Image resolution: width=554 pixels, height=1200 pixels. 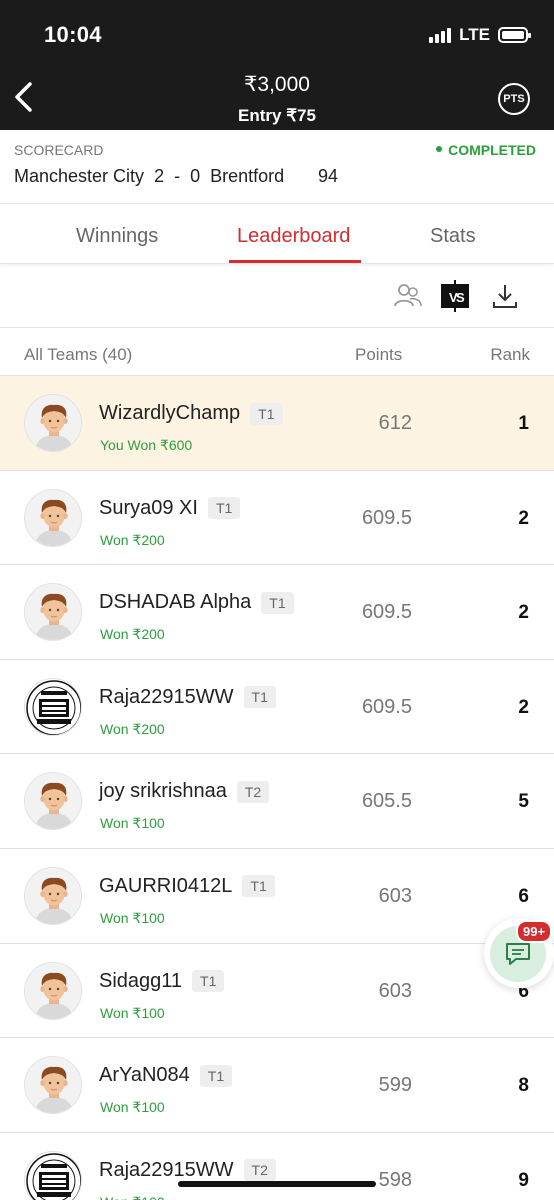 What do you see at coordinates (144, 1075) in the screenshot?
I see `team-owner-name: ArYaN084` at bounding box center [144, 1075].